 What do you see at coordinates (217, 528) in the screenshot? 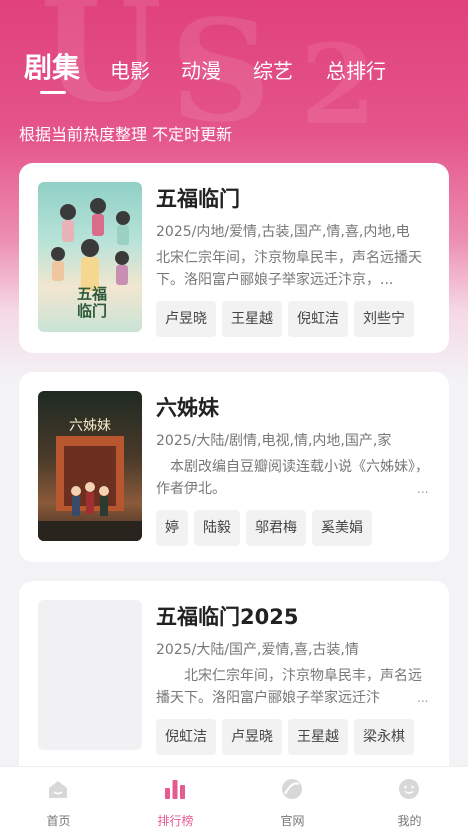
I see `actor-chip: 陆毅` at bounding box center [217, 528].